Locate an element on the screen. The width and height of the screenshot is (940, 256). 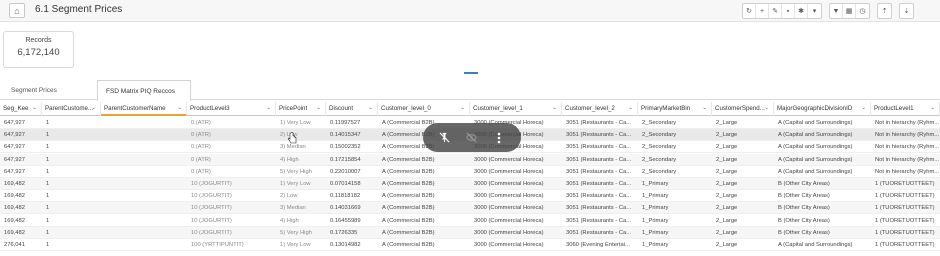
chevron-down-icon: ▾ is located at coordinates (814, 11).